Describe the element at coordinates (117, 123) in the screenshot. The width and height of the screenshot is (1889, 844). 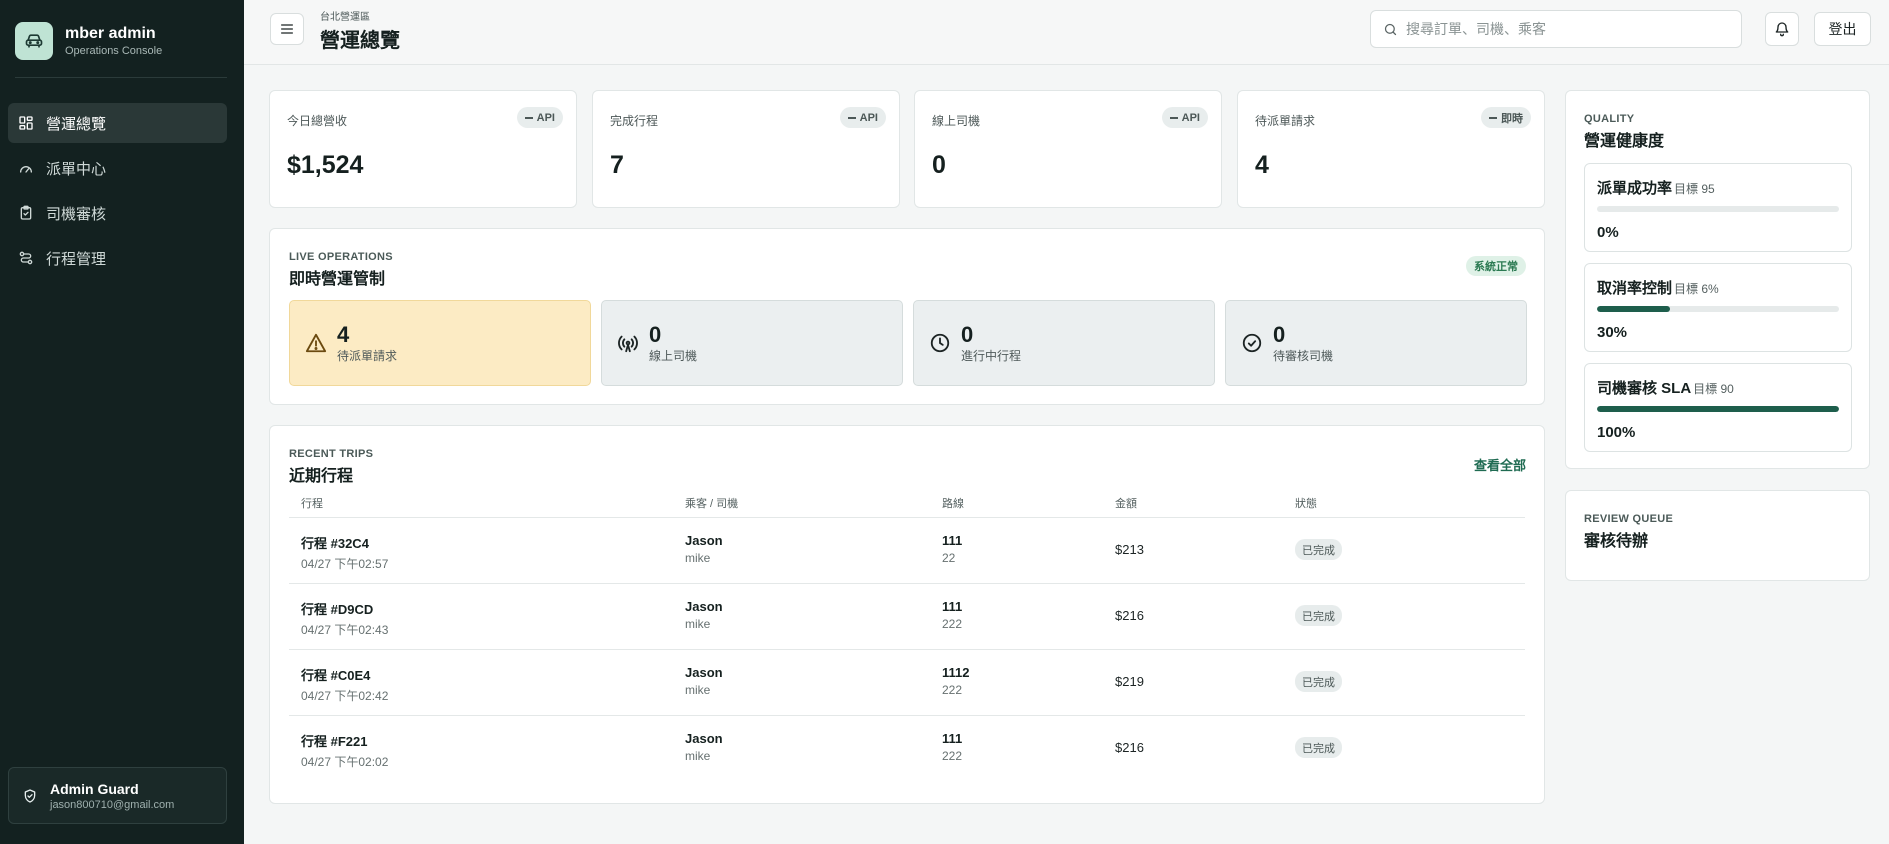
I see `sidebar-item-overview: 營運總覽` at that location.